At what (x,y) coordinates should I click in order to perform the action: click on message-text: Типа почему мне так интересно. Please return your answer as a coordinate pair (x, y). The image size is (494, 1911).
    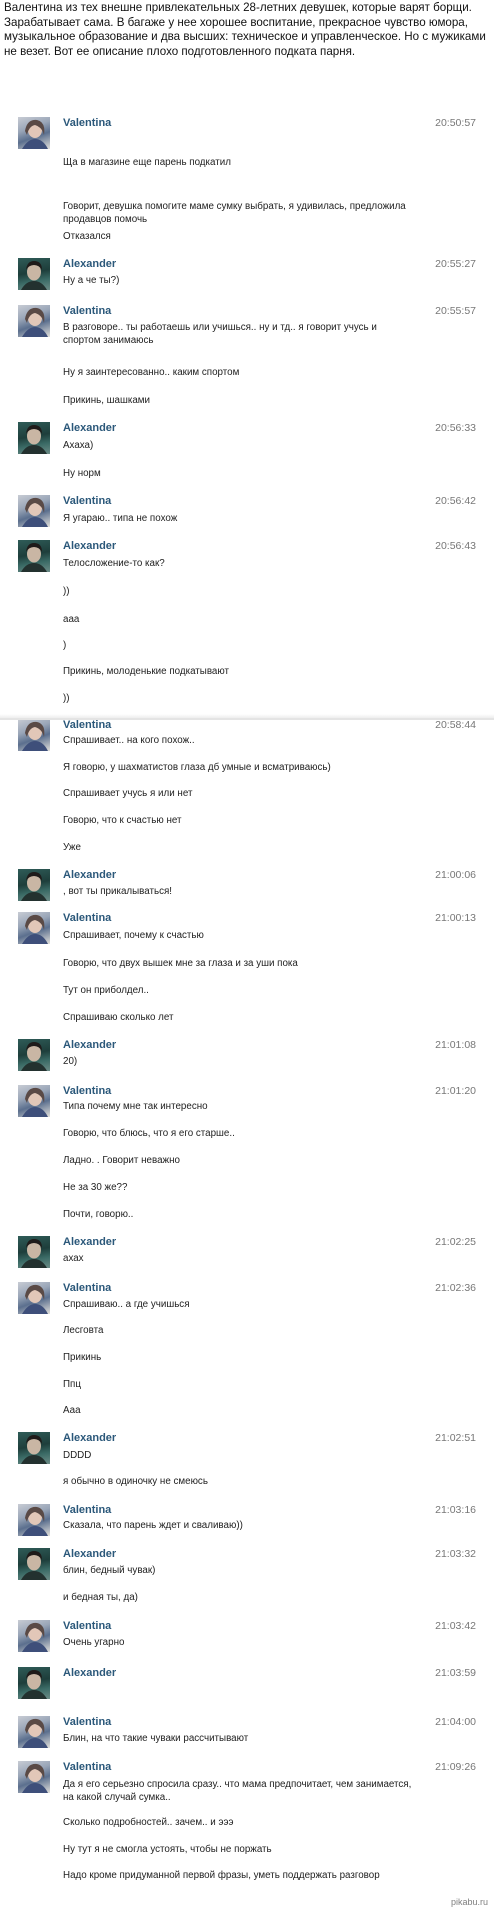
    Looking at the image, I should click on (135, 1106).